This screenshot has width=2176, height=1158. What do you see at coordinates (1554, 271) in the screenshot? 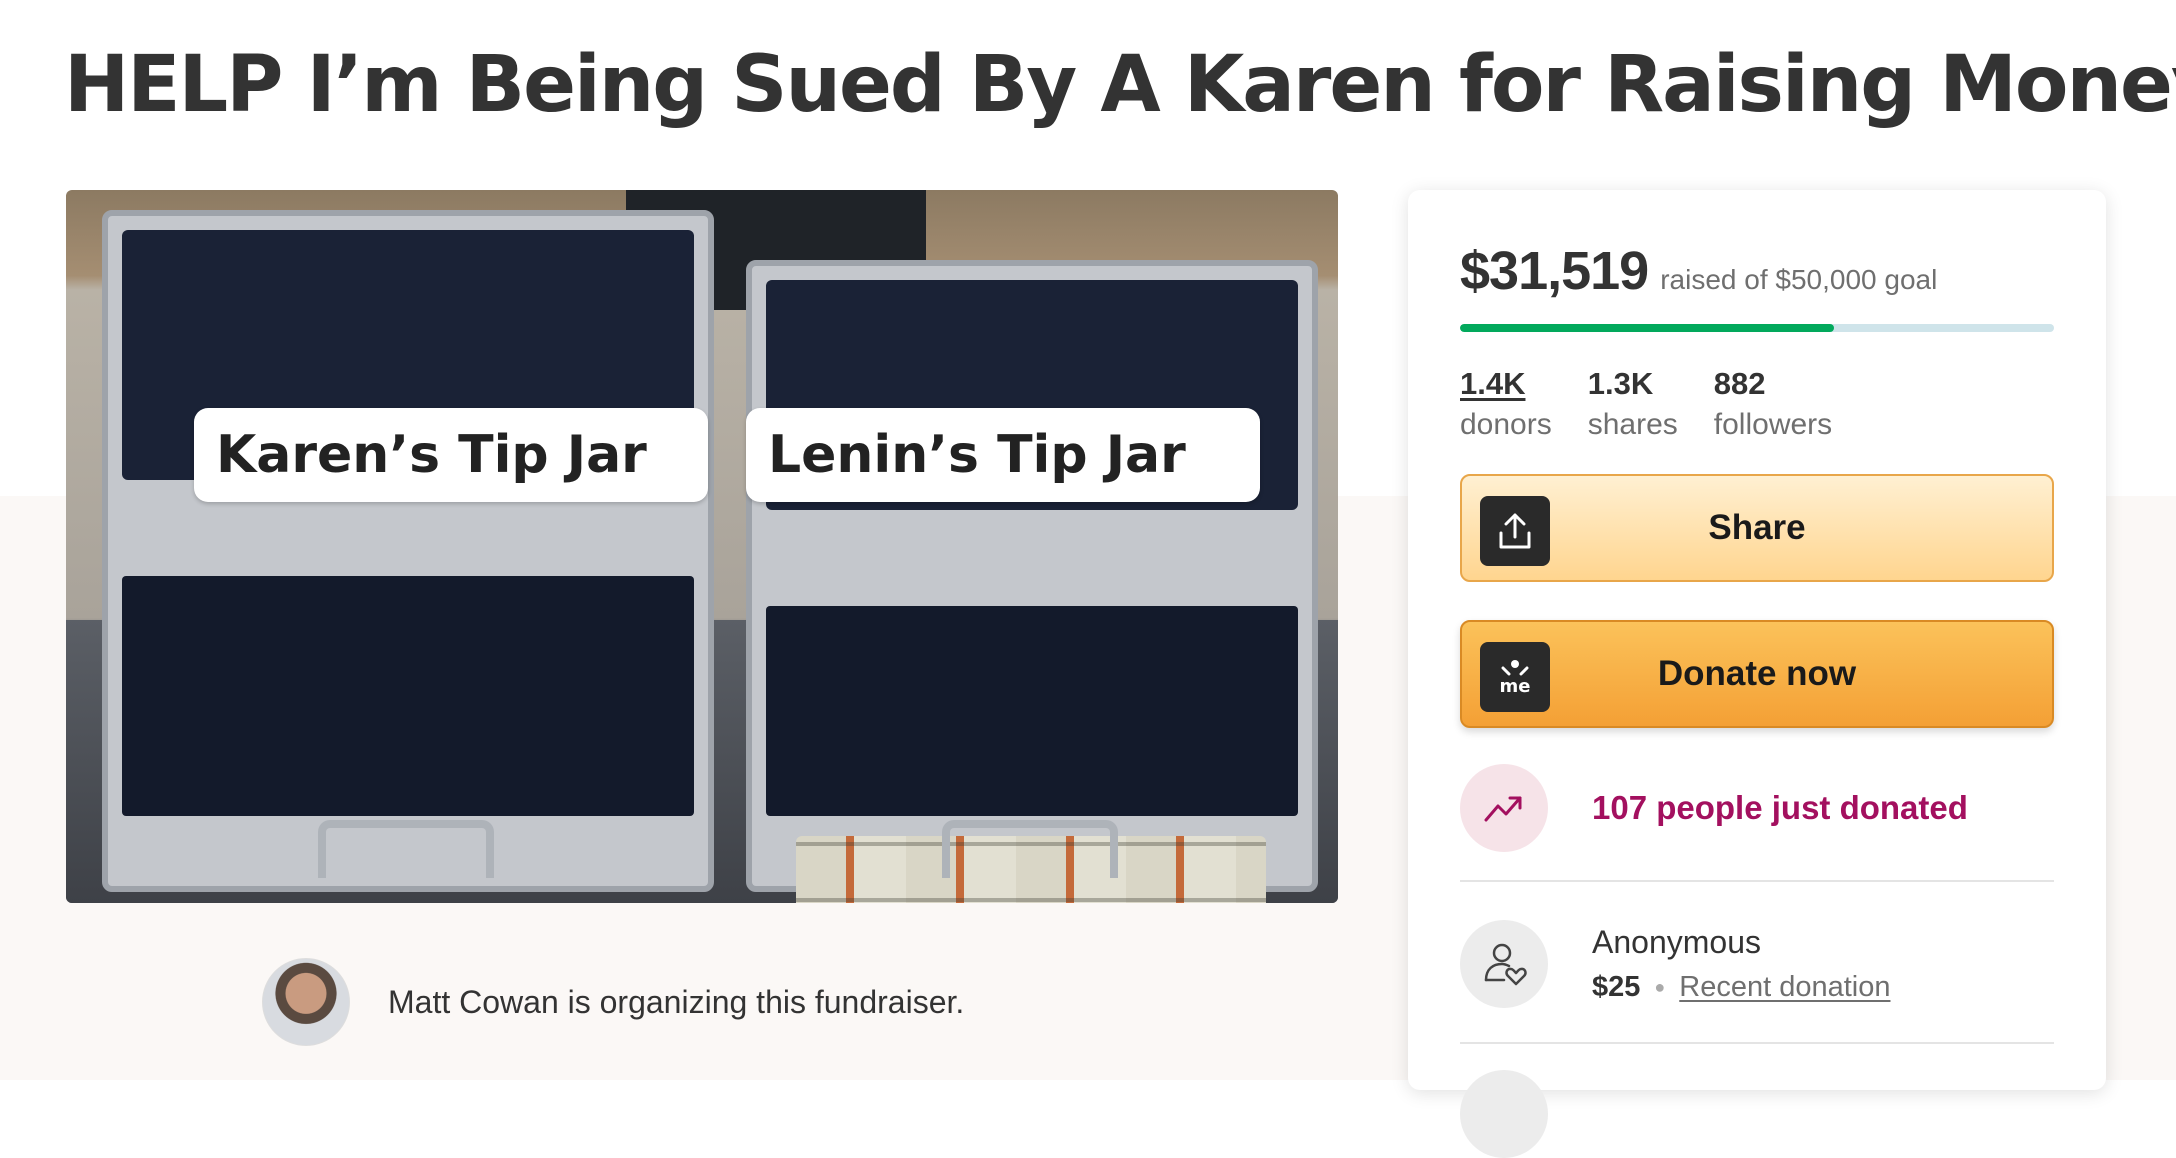
I see `raised-amount: $31,519` at bounding box center [1554, 271].